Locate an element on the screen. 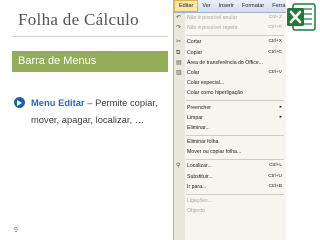 The width and height of the screenshot is (320, 240). menu-item-replace: Substituir... Ctrl+U is located at coordinates (230, 177).